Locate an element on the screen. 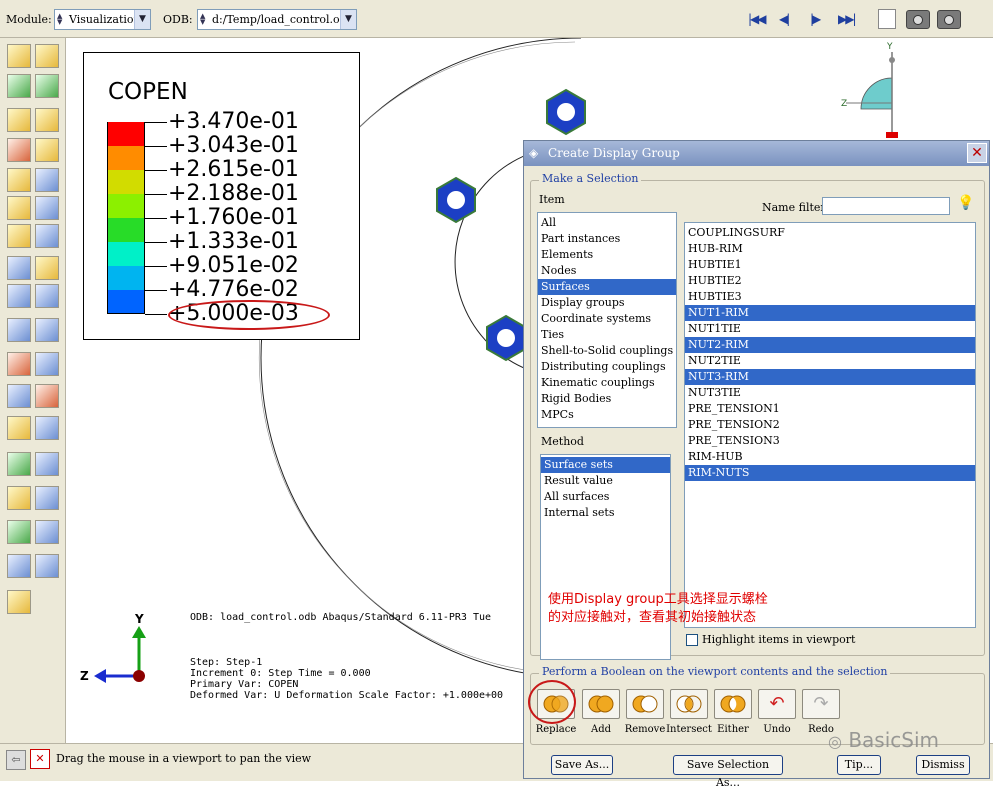  remove-button is located at coordinates (645, 704).